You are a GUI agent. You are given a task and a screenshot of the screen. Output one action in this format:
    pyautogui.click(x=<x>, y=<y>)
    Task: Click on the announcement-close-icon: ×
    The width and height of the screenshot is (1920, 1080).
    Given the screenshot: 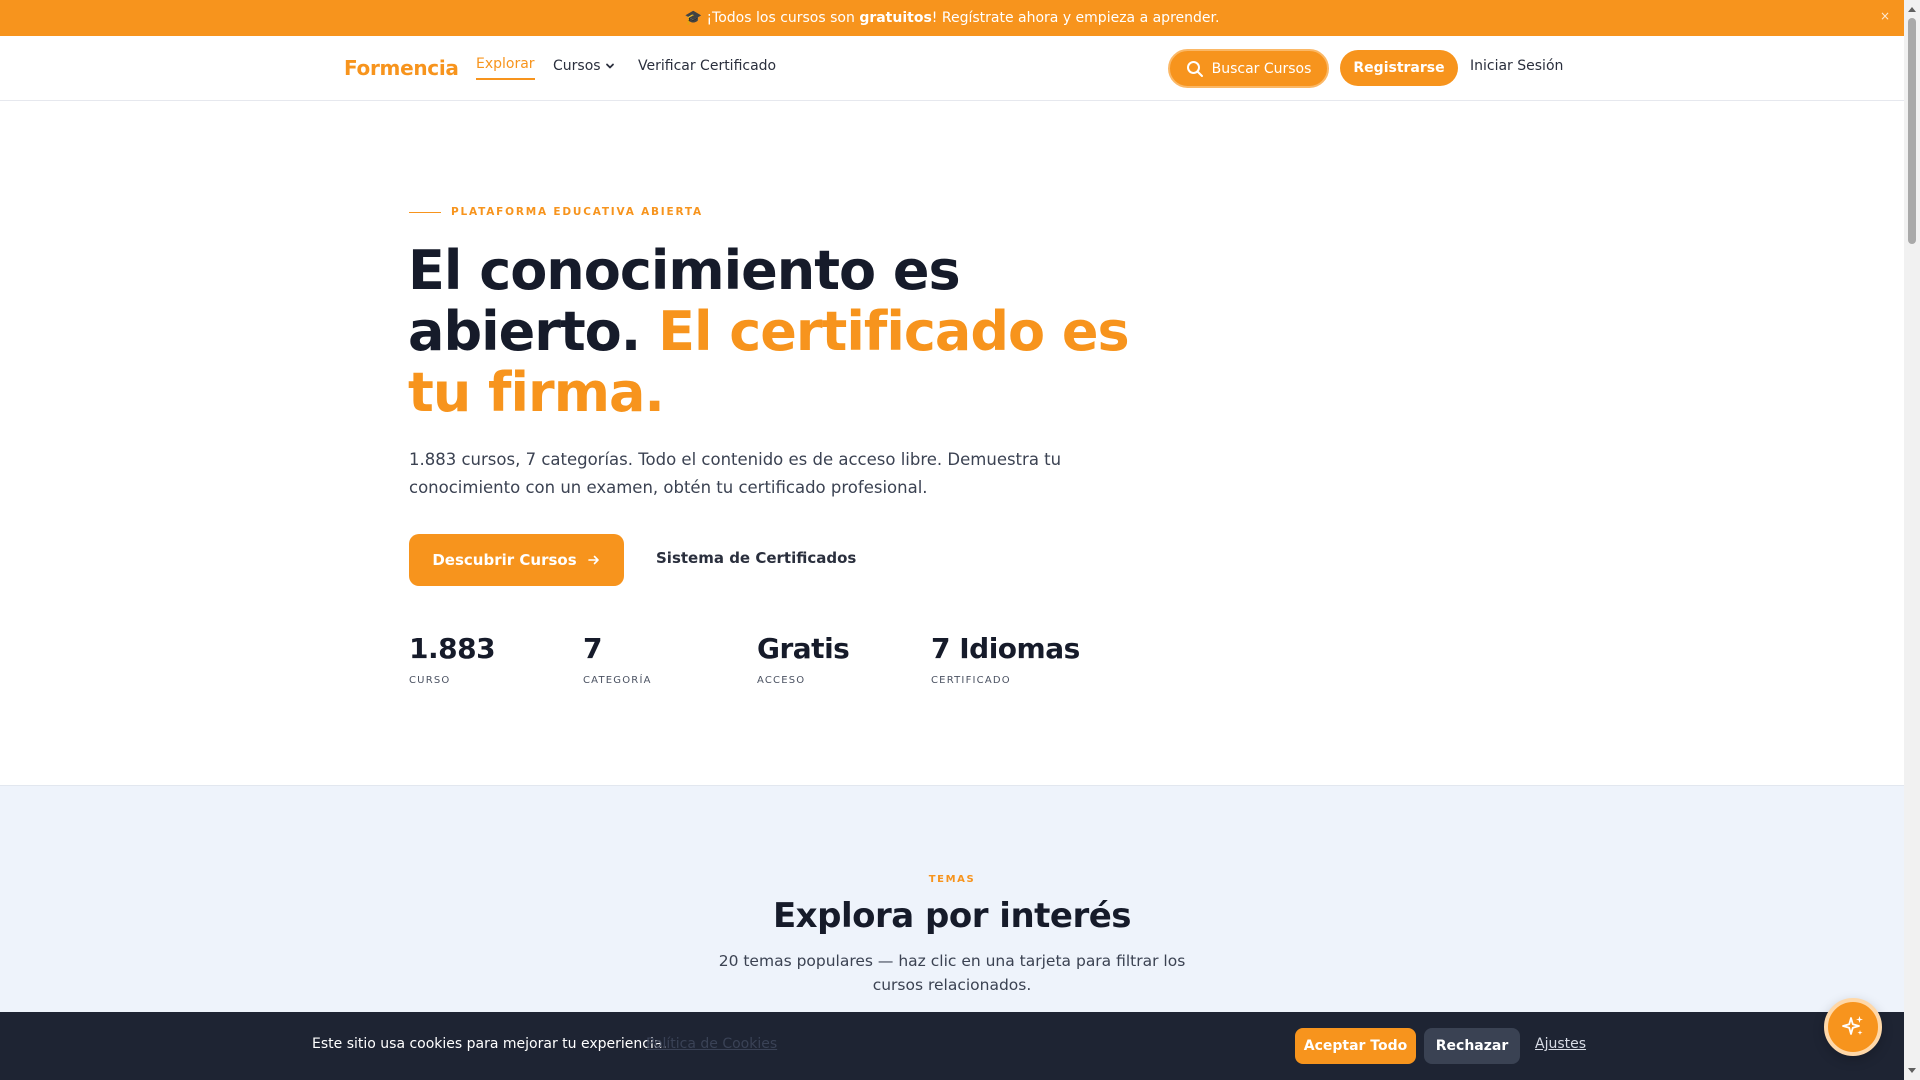 What is the action you would take?
    pyautogui.click(x=1885, y=16)
    